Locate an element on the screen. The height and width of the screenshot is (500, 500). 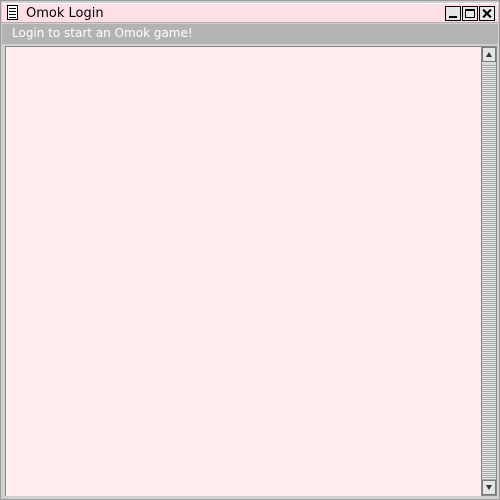
subtitle-bar: Login to start an Omok game! is located at coordinates (250, 34).